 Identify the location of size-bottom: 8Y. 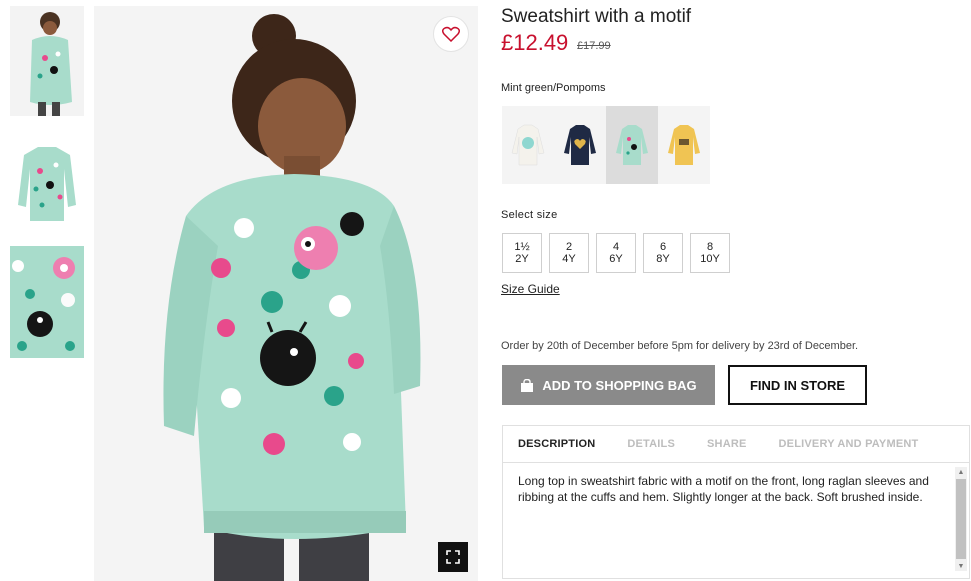
(663, 259).